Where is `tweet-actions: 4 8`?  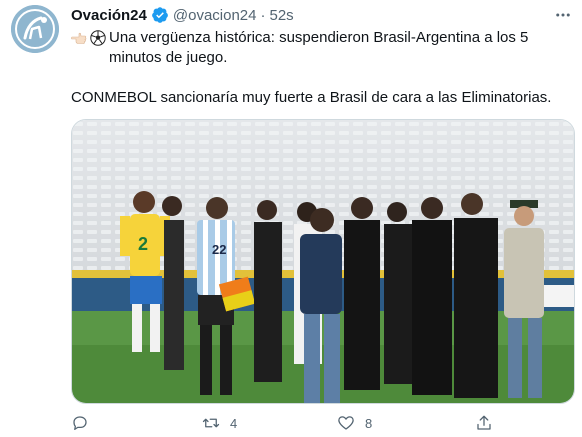 tweet-actions: 4 8 is located at coordinates (321, 423).